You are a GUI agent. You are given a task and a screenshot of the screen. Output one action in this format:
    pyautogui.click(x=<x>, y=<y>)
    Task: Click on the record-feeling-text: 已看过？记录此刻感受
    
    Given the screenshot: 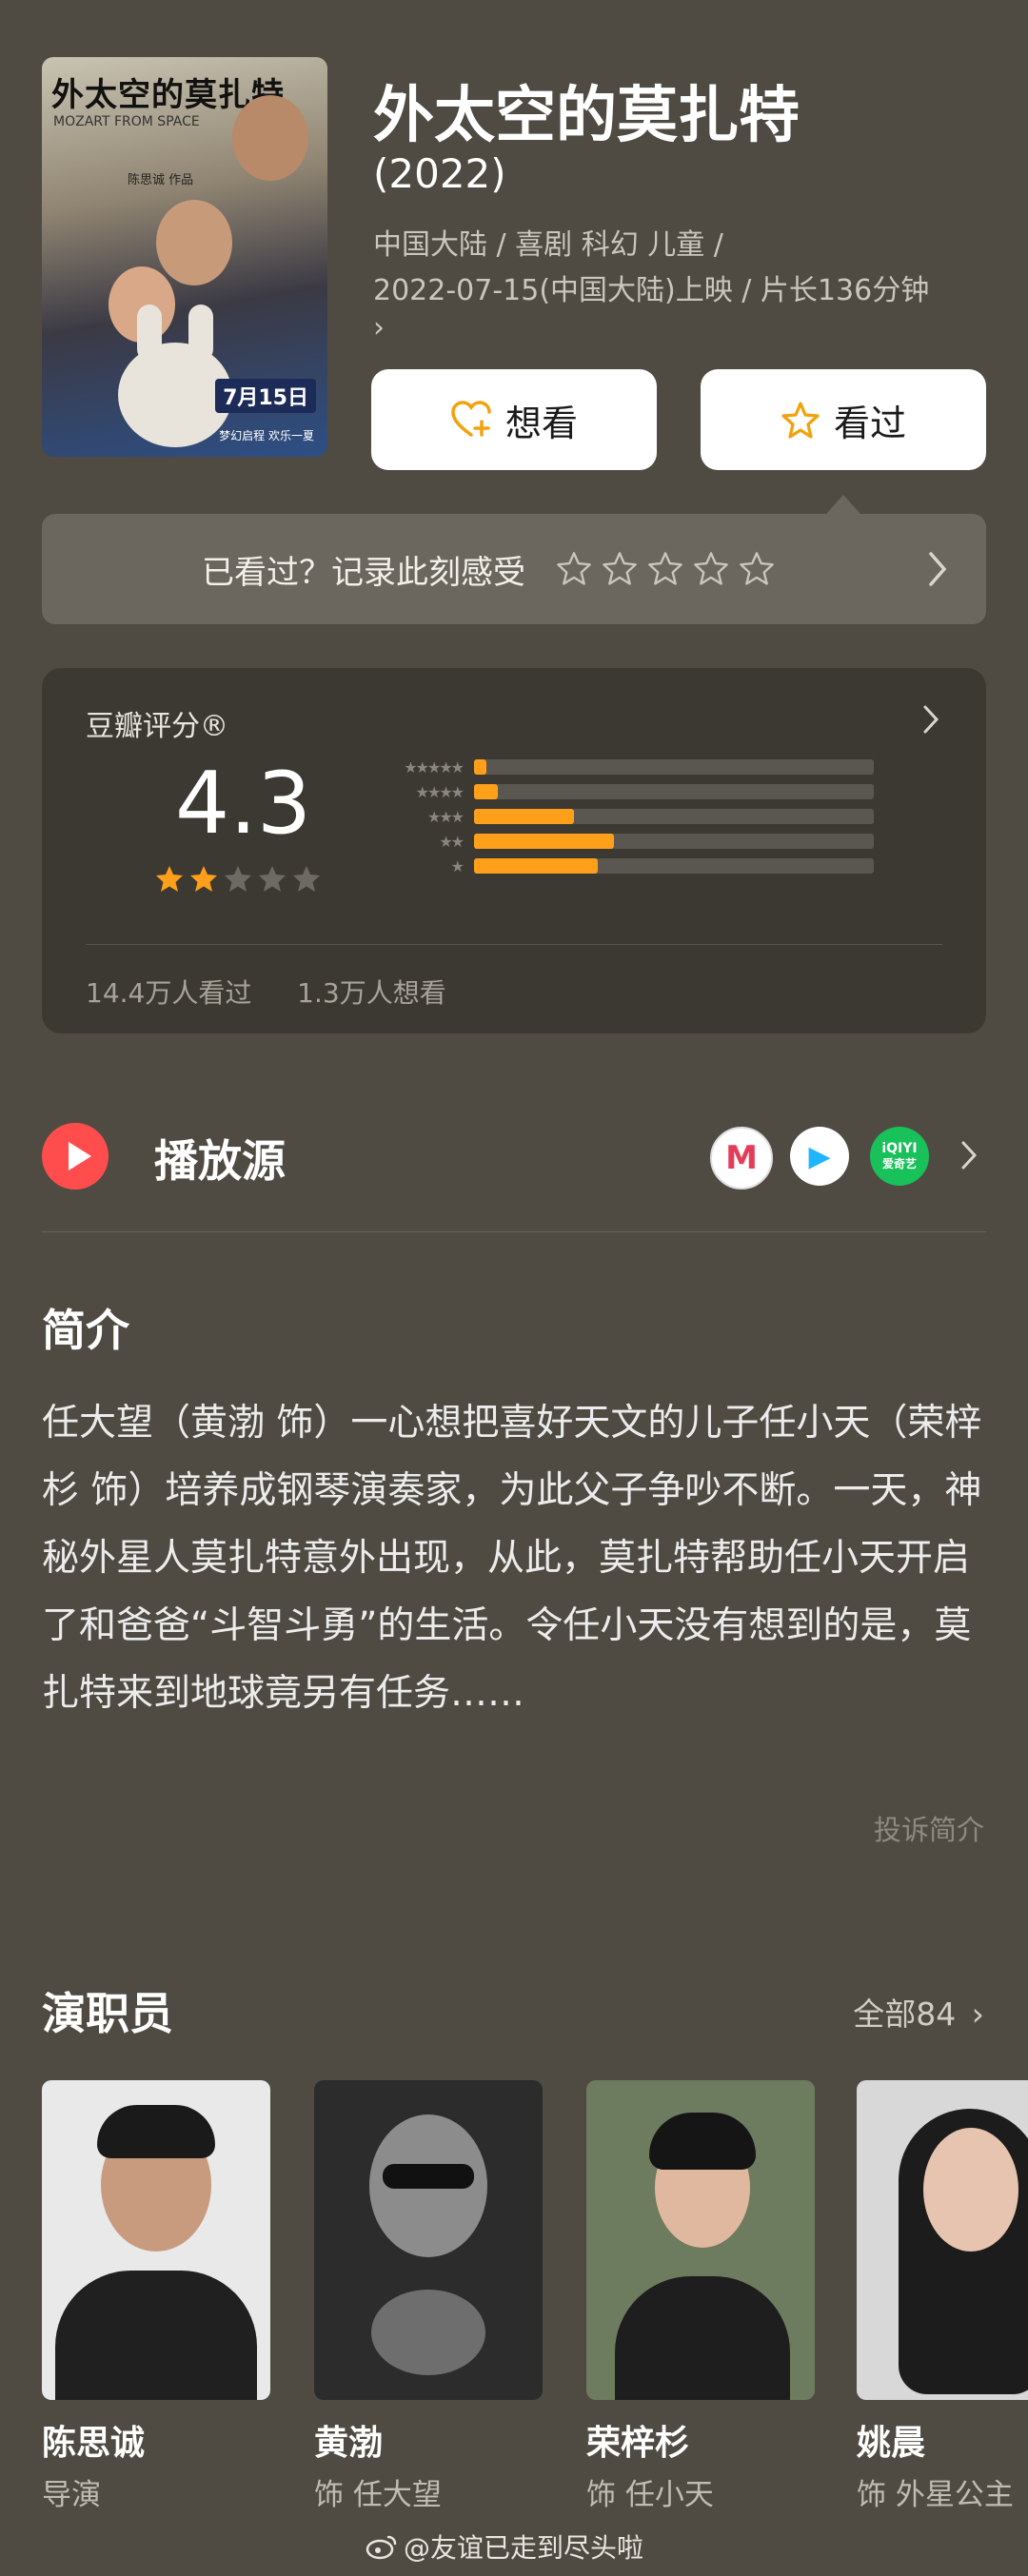 What is the action you would take?
    pyautogui.click(x=363, y=572)
    